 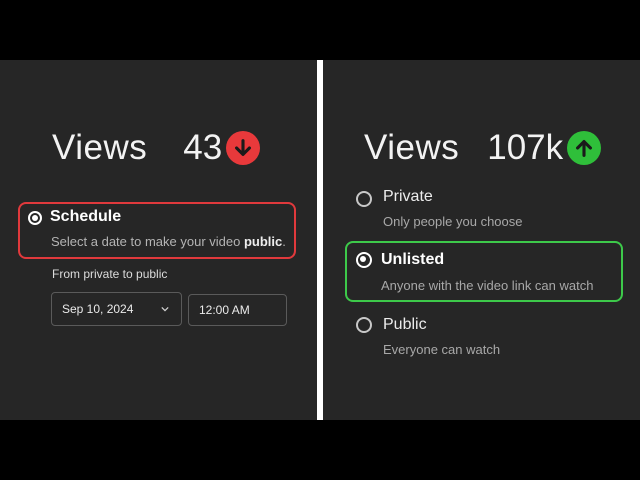 What do you see at coordinates (168, 241) in the screenshot?
I see `schedule-option-subtitle: Select a date to make your video public.` at bounding box center [168, 241].